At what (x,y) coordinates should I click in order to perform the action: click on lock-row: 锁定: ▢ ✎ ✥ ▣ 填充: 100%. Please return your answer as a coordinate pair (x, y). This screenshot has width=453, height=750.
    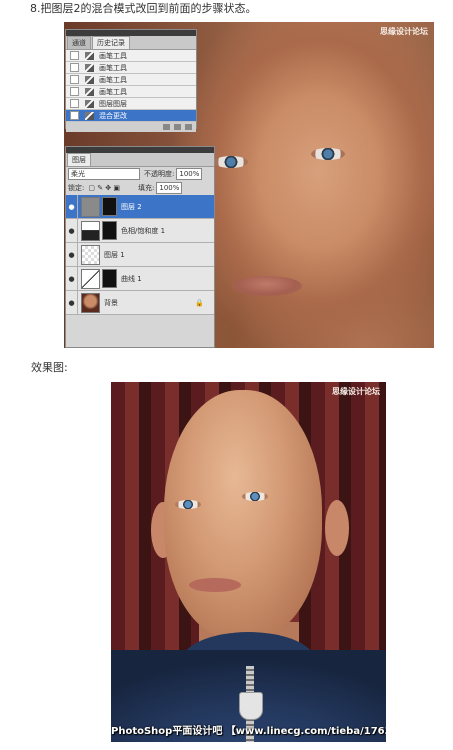
    Looking at the image, I should click on (140, 188).